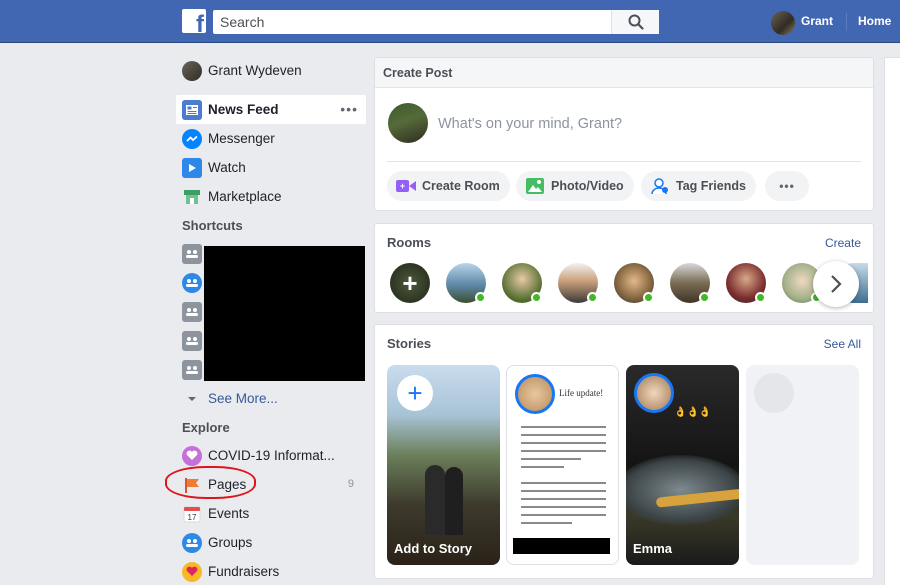  I want to click on more-actions-button: •••, so click(787, 186).